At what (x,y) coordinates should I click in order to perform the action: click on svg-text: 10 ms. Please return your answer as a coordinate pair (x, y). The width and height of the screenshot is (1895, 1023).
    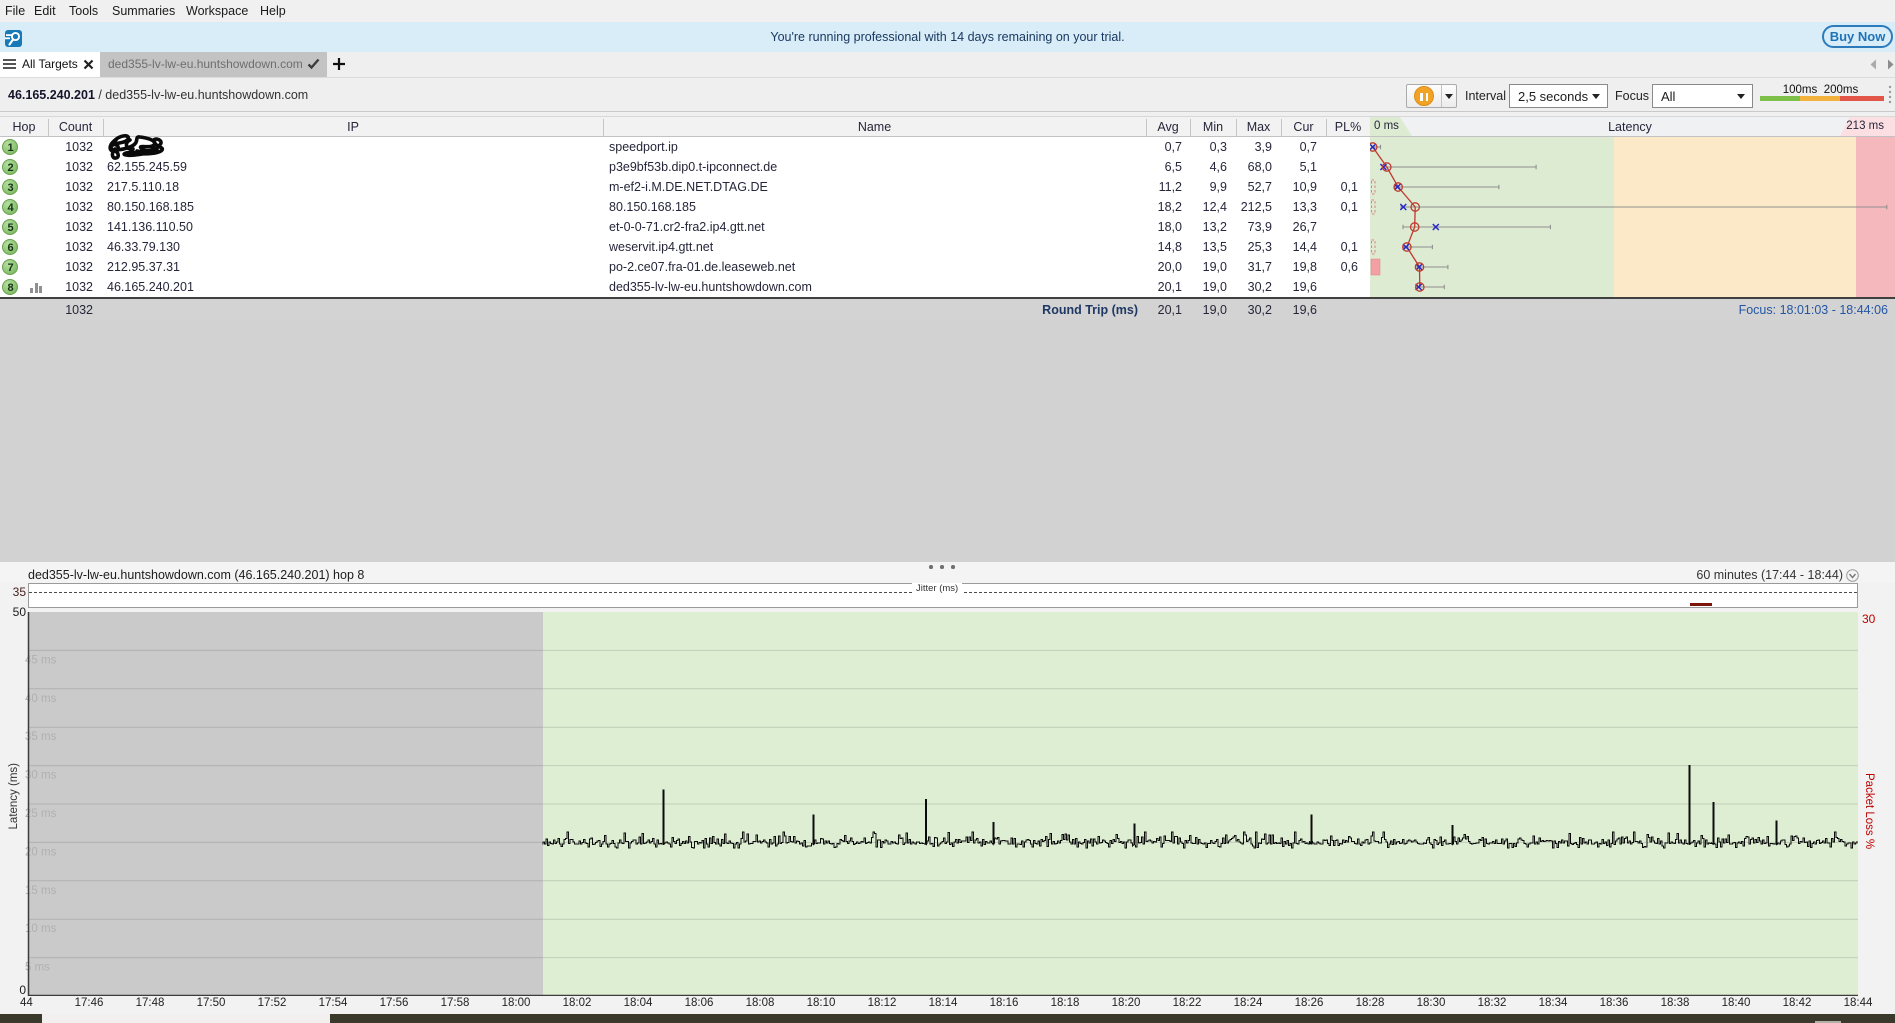
    Looking at the image, I should click on (41, 929).